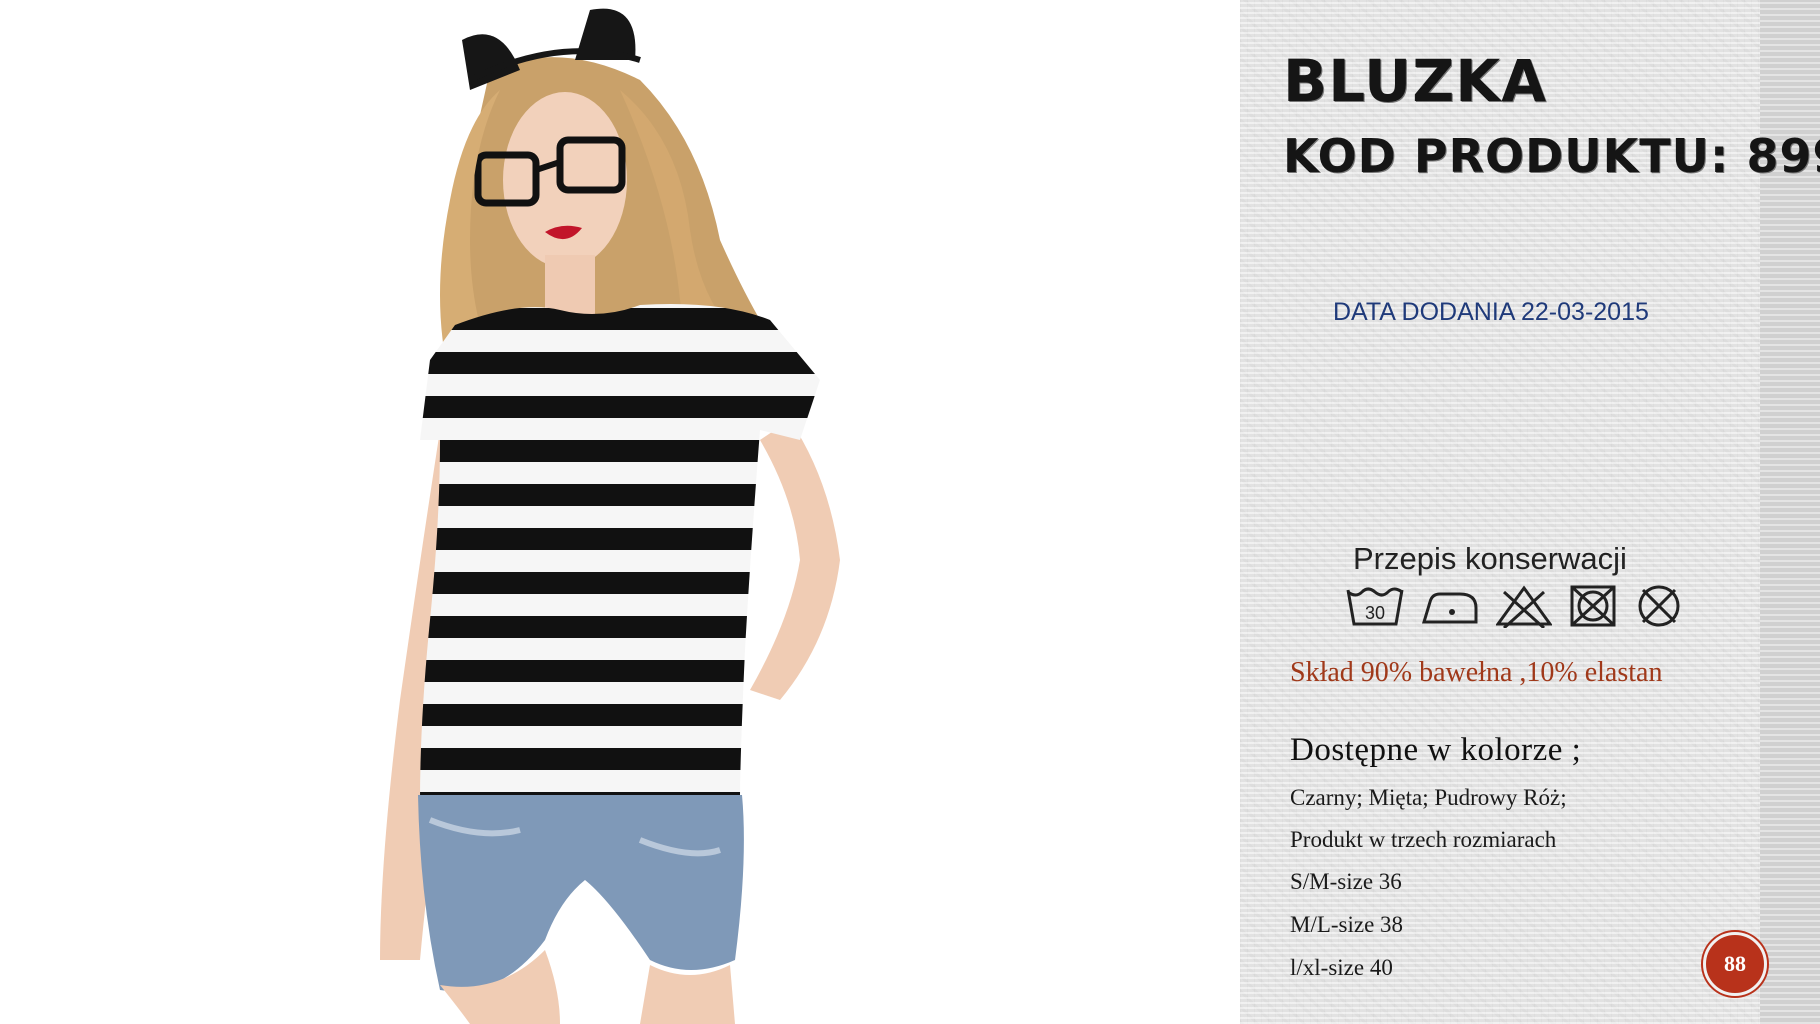 This screenshot has width=1820, height=1024. What do you see at coordinates (1659, 606) in the screenshot?
I see `no-dry-clean-icon` at bounding box center [1659, 606].